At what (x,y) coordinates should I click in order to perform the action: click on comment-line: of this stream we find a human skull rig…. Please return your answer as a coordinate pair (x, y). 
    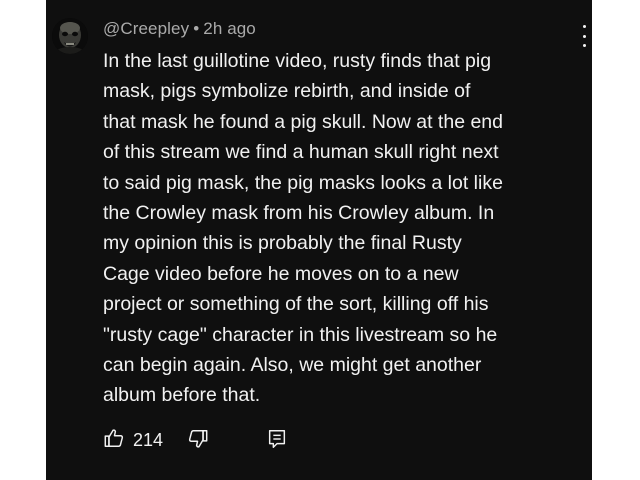
    Looking at the image, I should click on (301, 152).